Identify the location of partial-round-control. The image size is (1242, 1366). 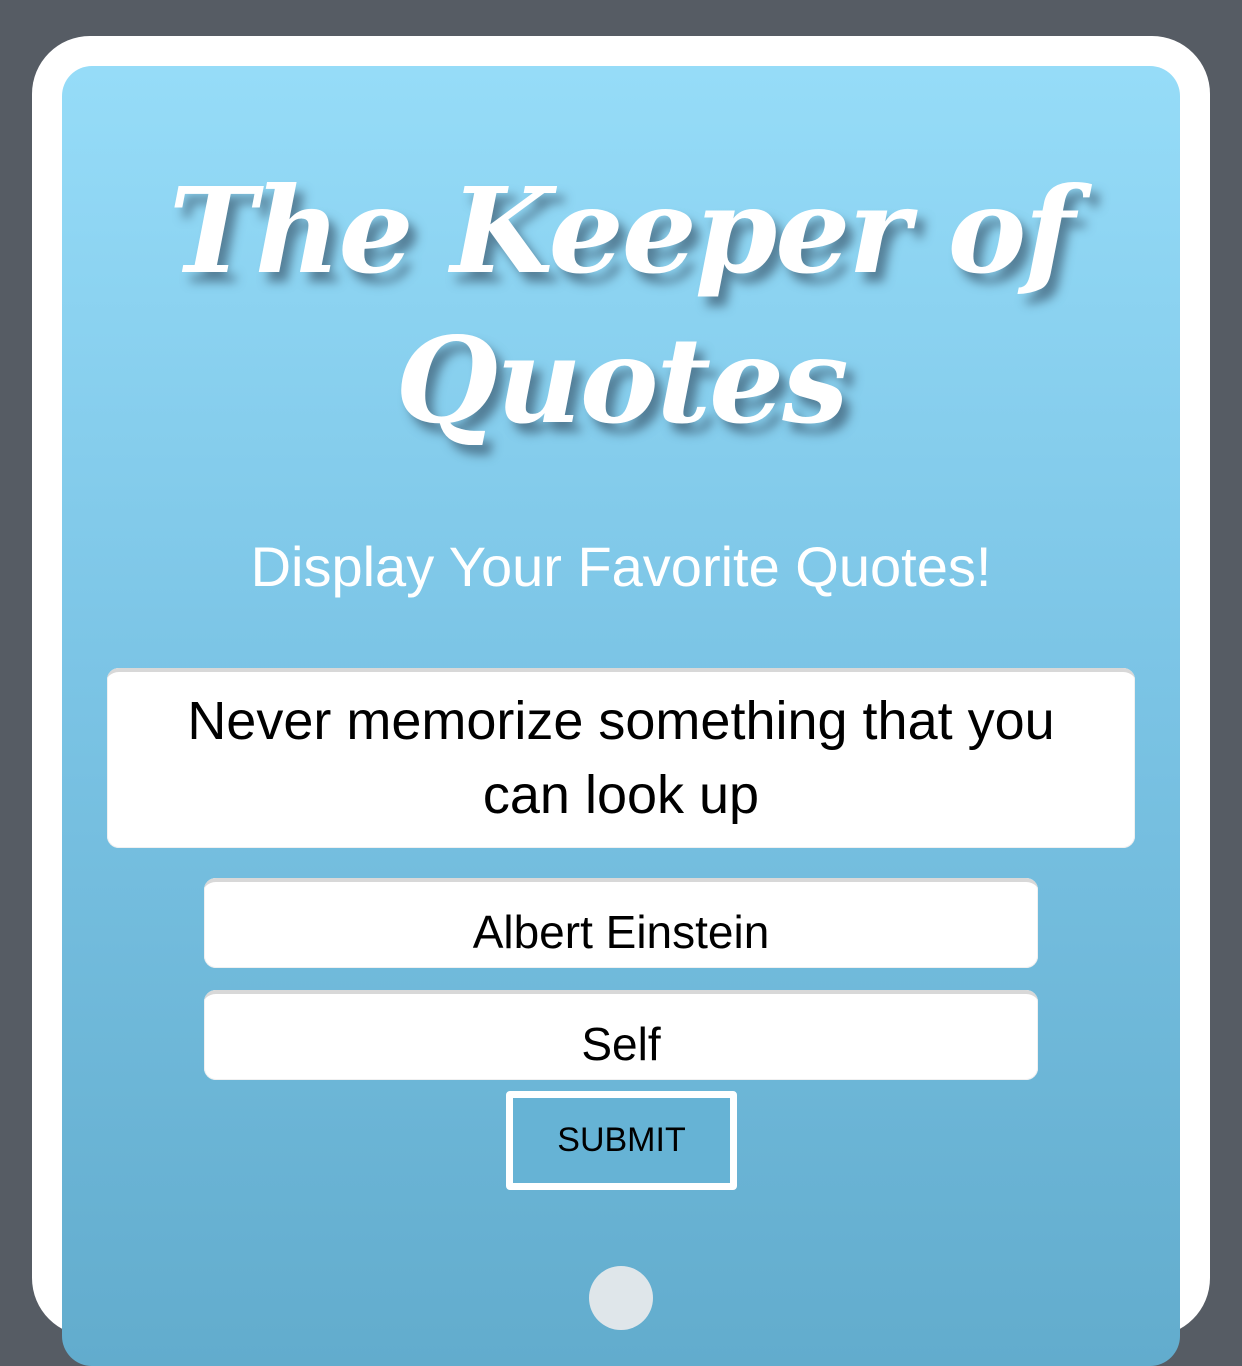
(621, 1298).